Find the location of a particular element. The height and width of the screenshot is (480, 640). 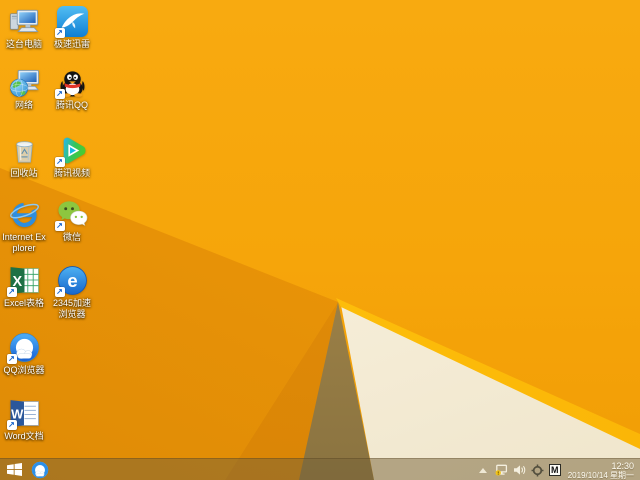

icon-label: Word文档 is located at coordinates (24, 436).